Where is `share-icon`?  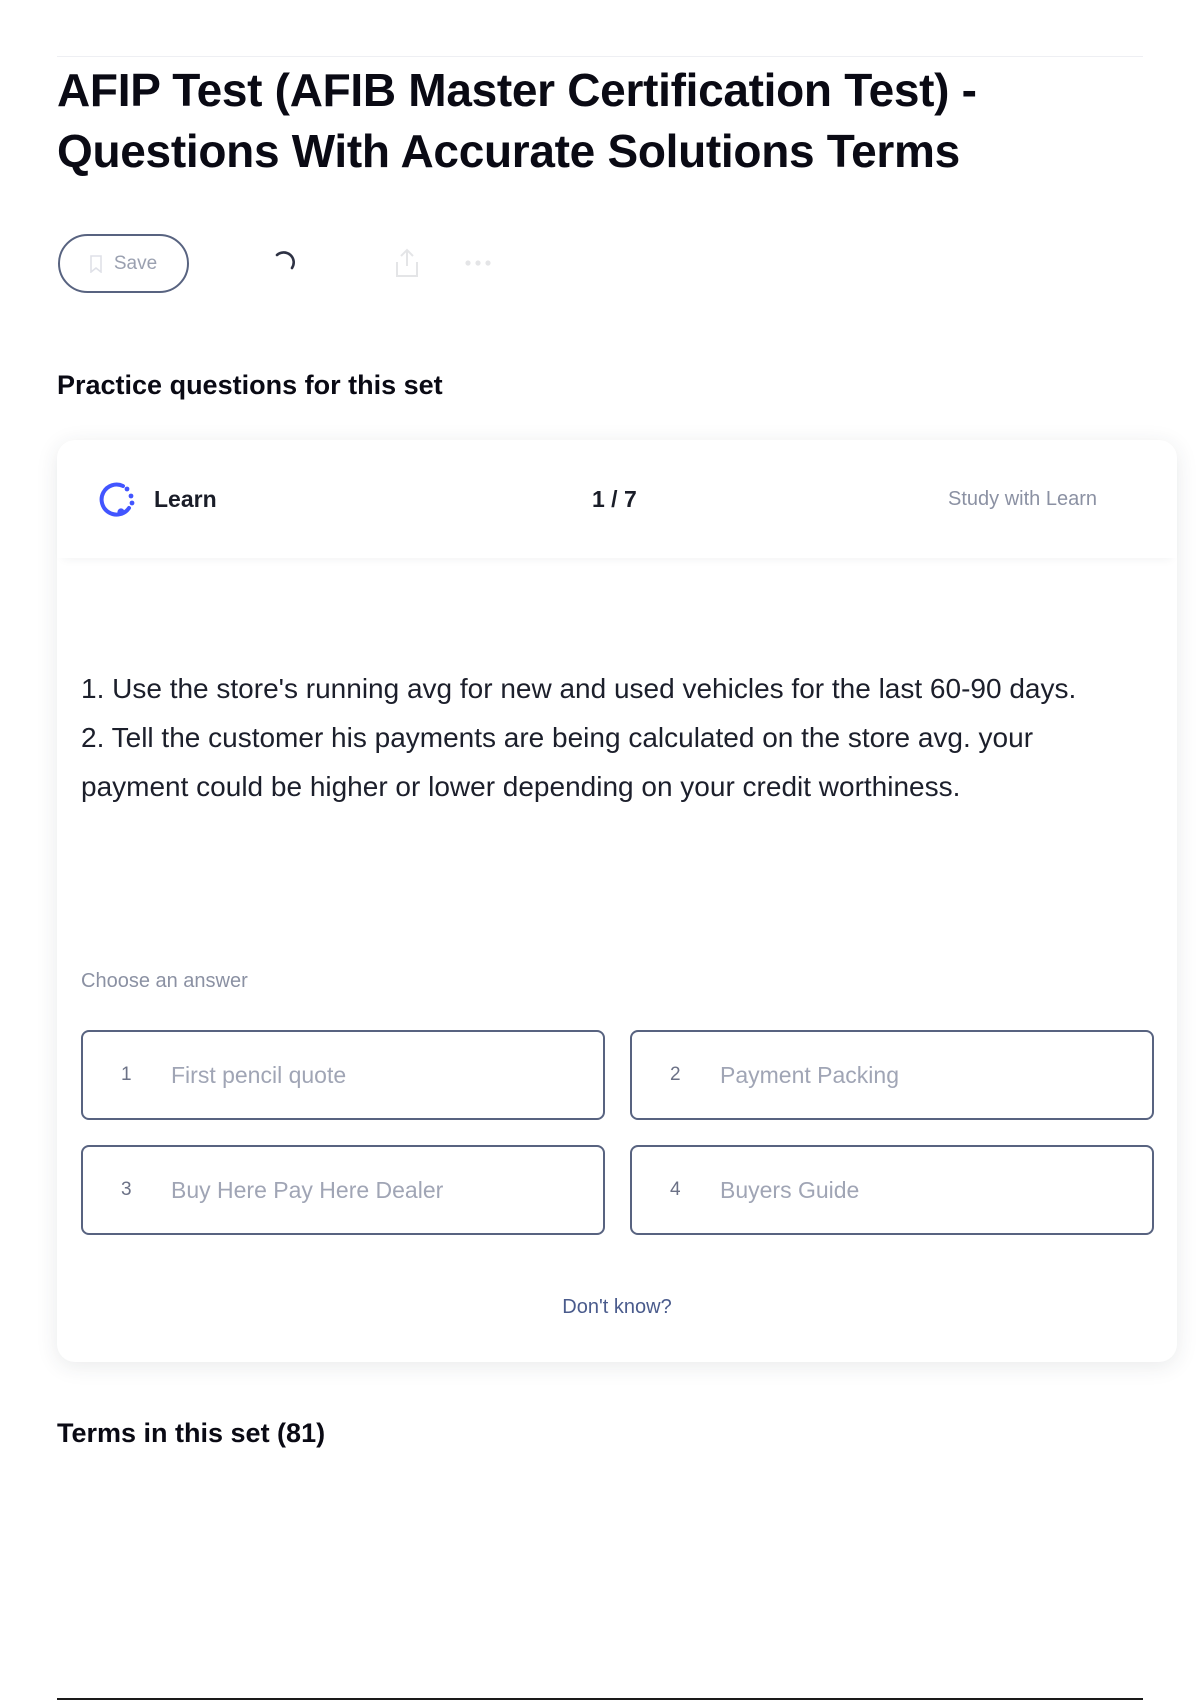
share-icon is located at coordinates (407, 263).